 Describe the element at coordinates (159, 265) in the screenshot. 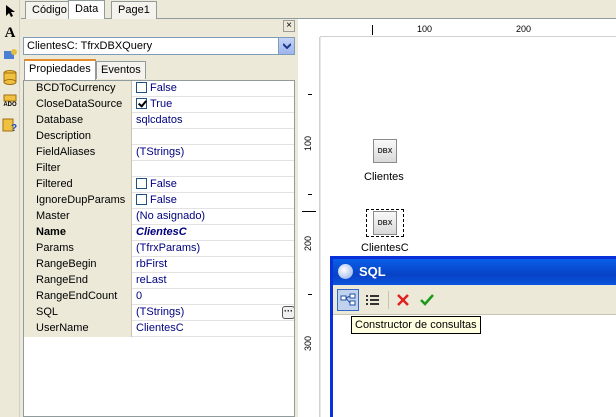

I see `property-row: RangeBegin rbFirst` at that location.